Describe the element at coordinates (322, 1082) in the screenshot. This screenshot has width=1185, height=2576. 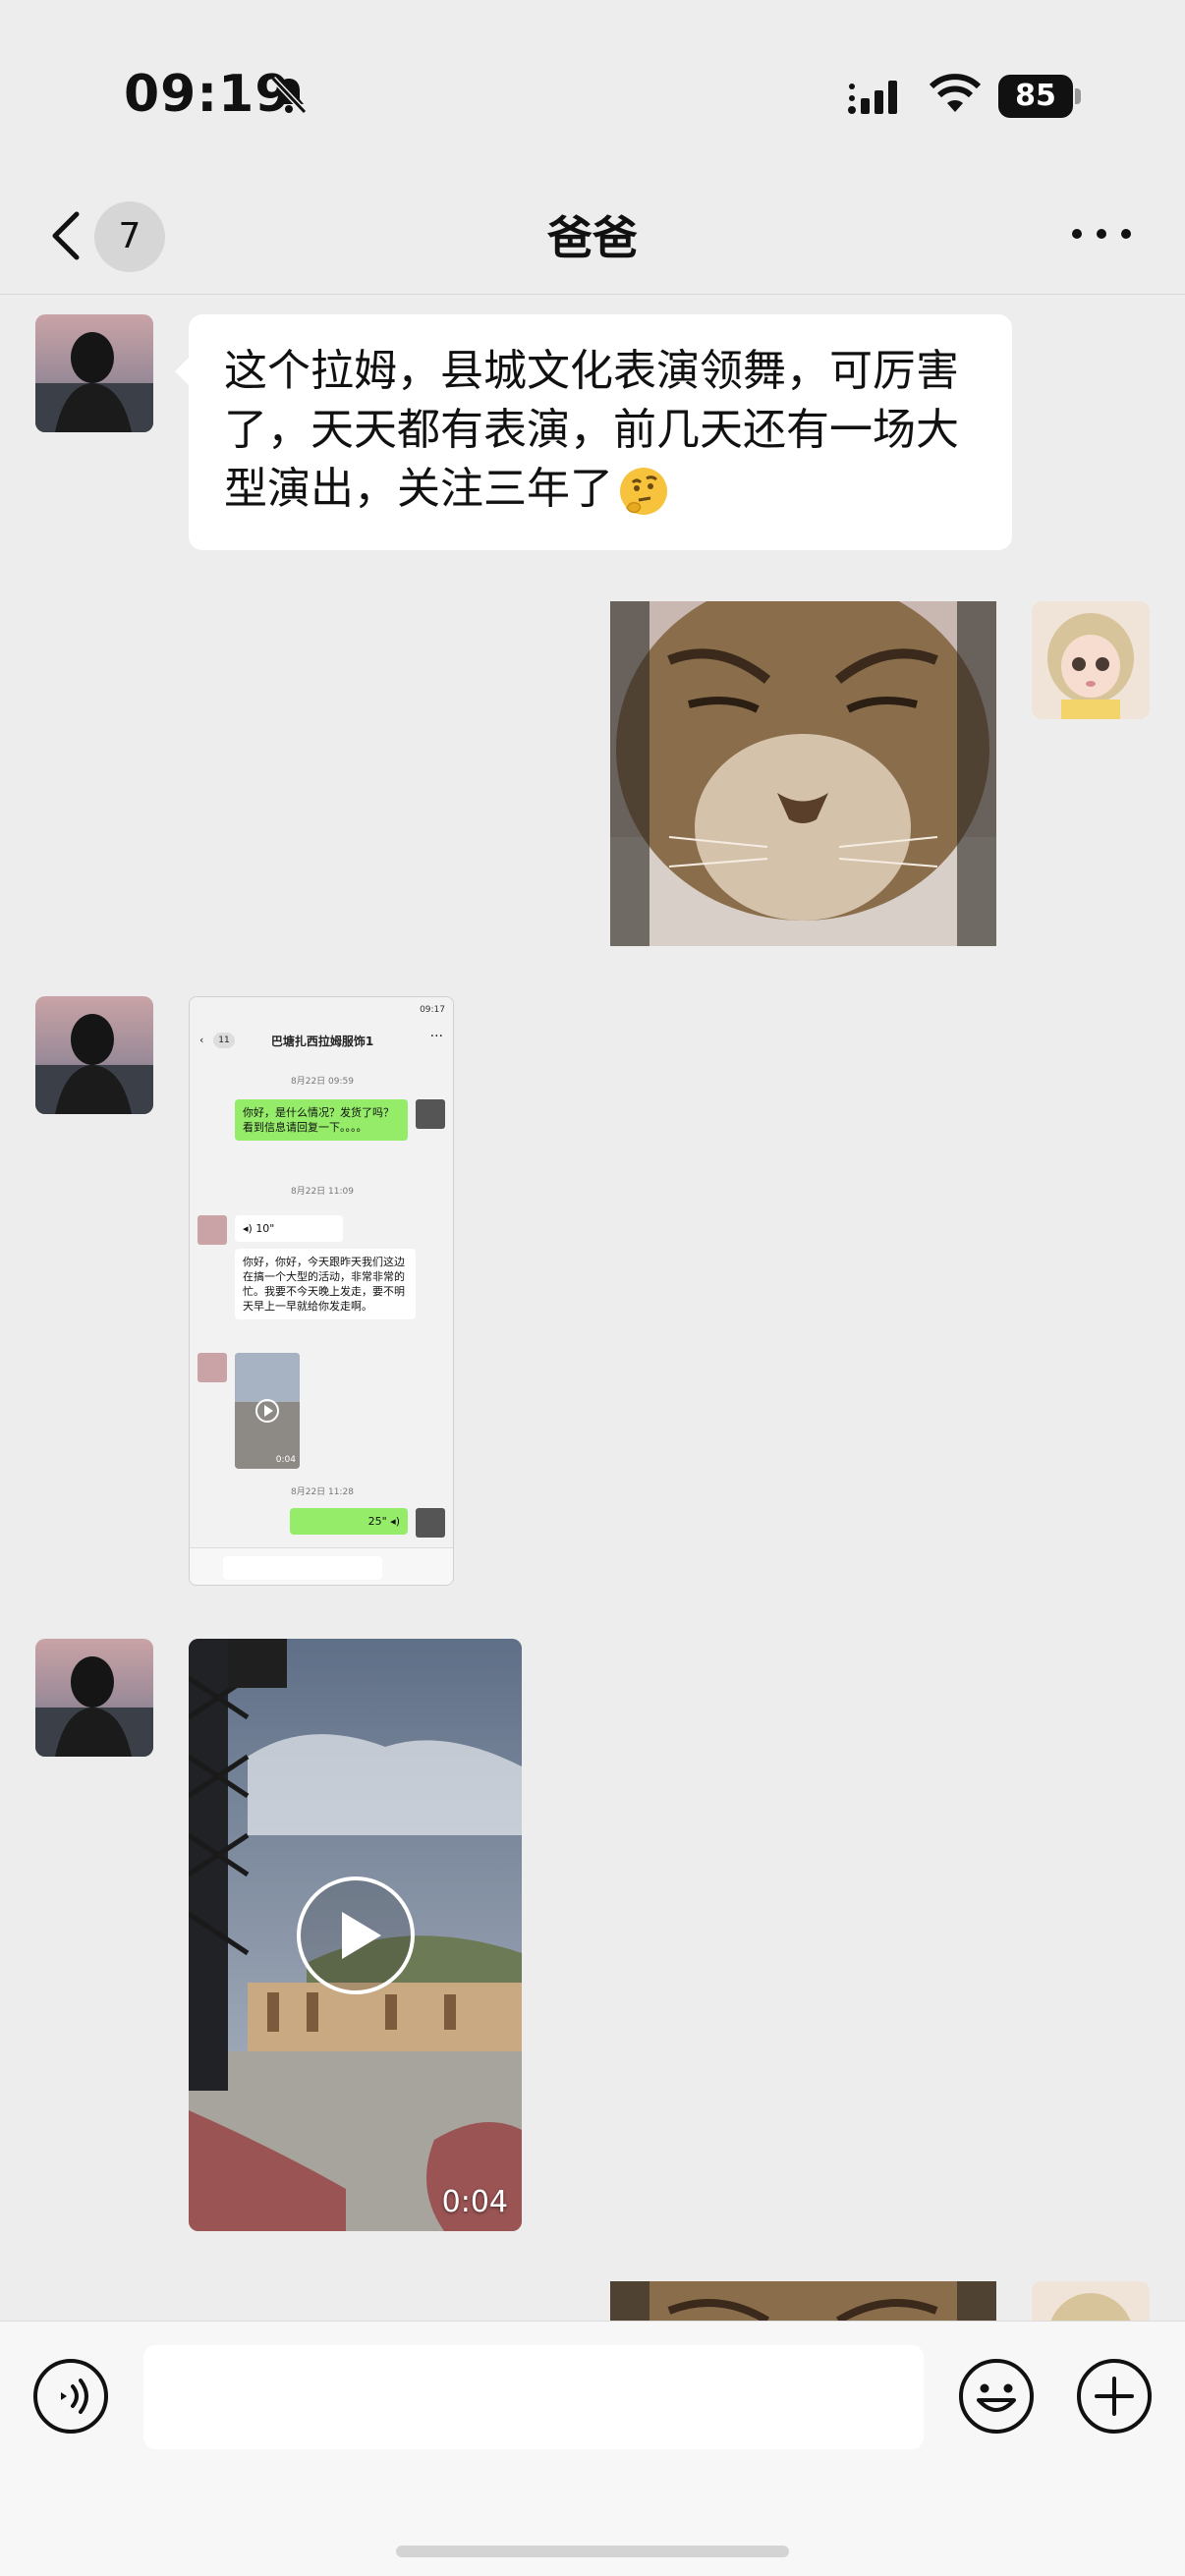
I see `screenshot-timestamp: 8月22日 09:59` at that location.